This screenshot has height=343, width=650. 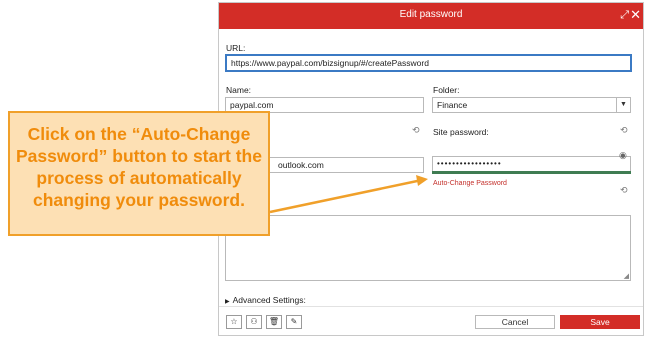 I want to click on callout-arrow, so click(x=348, y=194).